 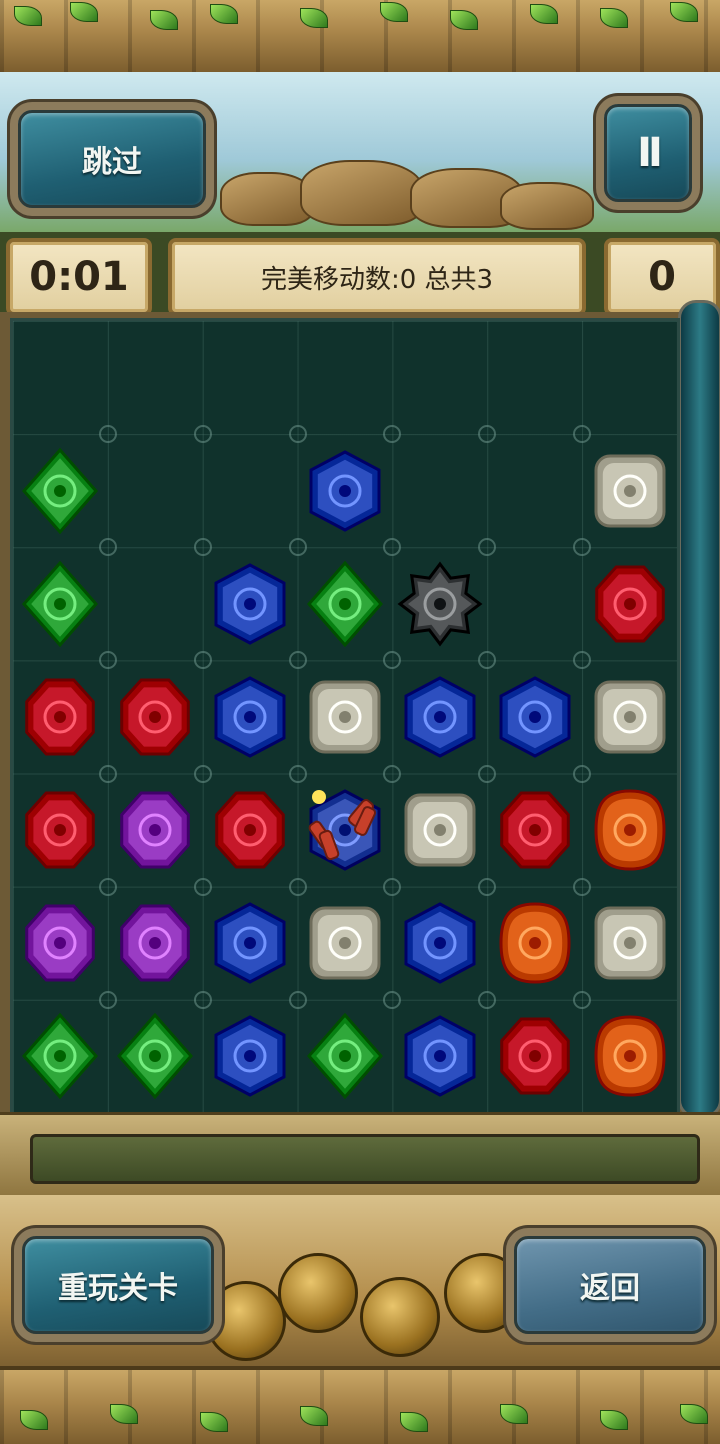 I want to click on score-value: 0, so click(x=662, y=277).